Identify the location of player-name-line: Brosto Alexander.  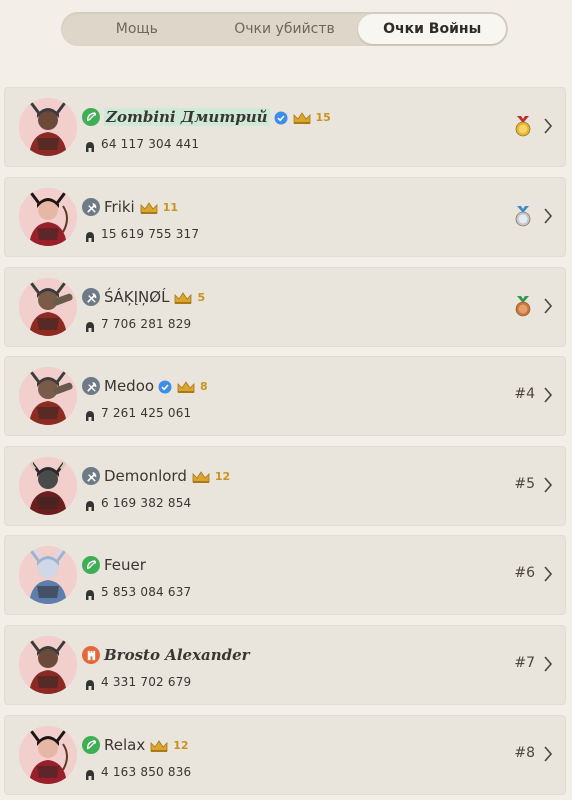
(166, 655).